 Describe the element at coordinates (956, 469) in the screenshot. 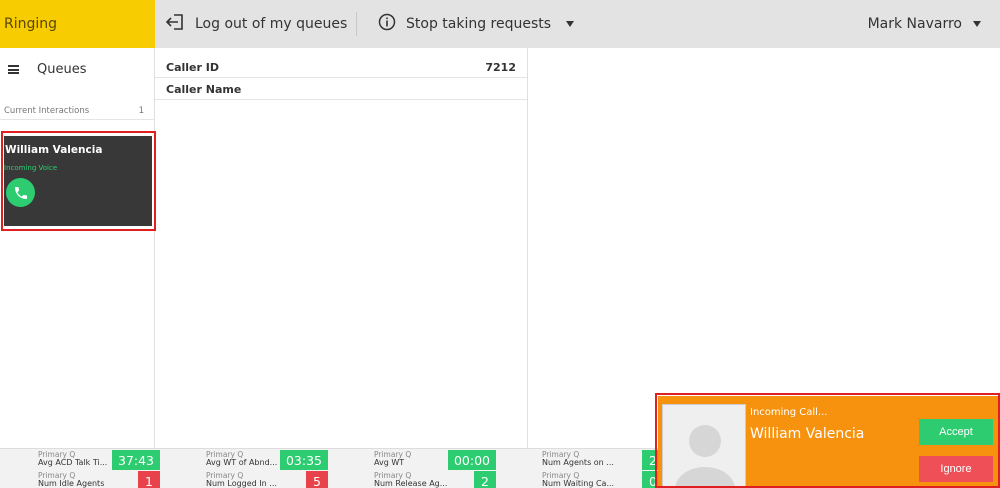

I see `ignore-button: Ignore` at that location.